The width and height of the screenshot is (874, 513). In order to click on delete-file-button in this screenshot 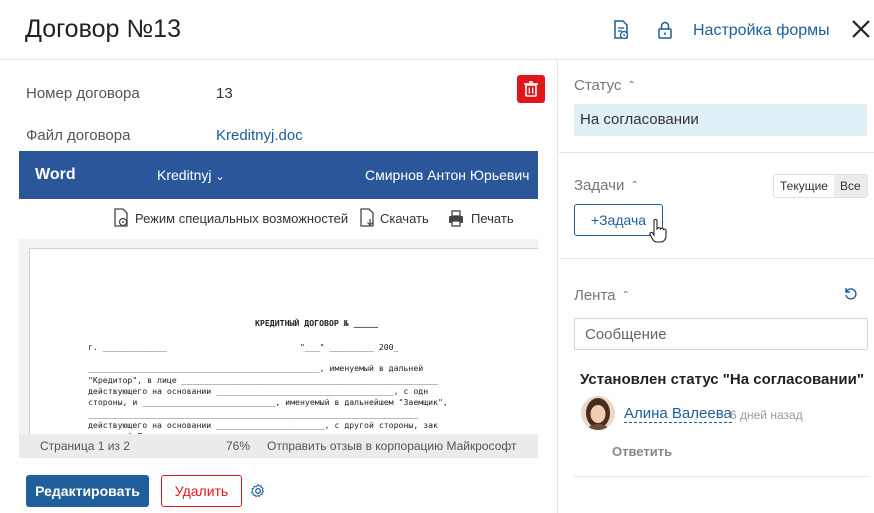, I will do `click(531, 89)`.